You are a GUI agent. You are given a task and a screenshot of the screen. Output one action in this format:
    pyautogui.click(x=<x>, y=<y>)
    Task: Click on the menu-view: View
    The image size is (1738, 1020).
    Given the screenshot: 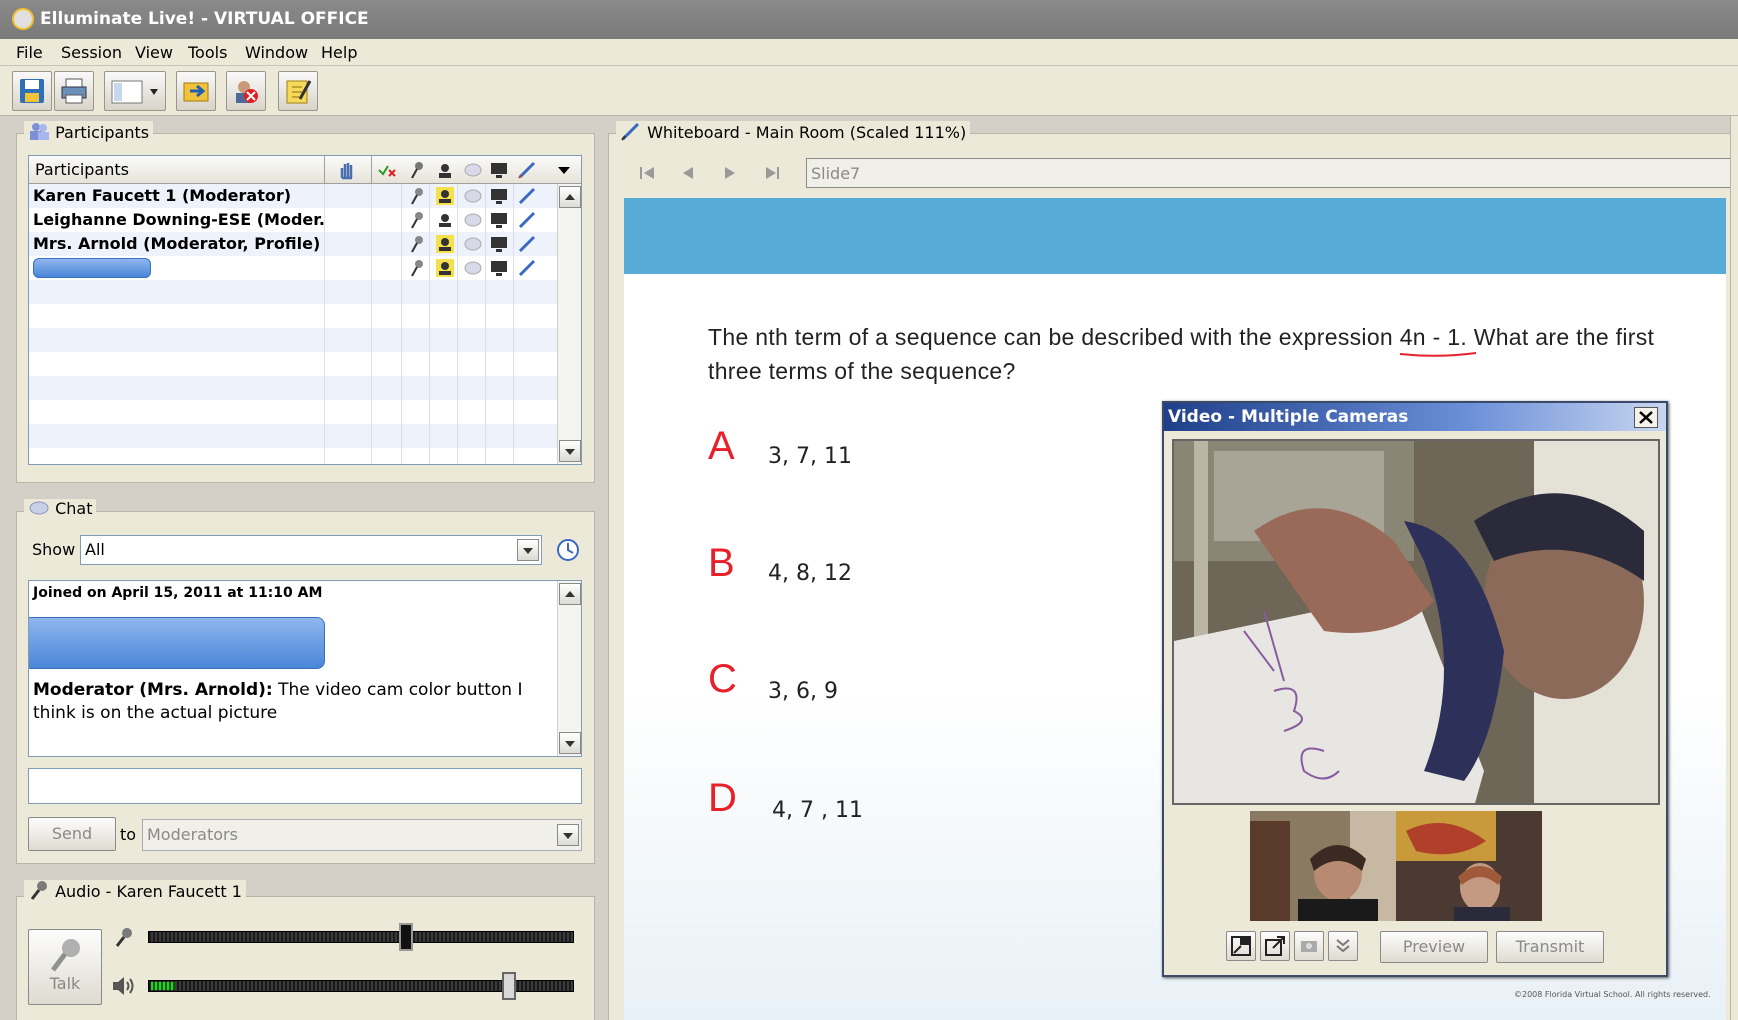 What is the action you would take?
    pyautogui.click(x=154, y=52)
    